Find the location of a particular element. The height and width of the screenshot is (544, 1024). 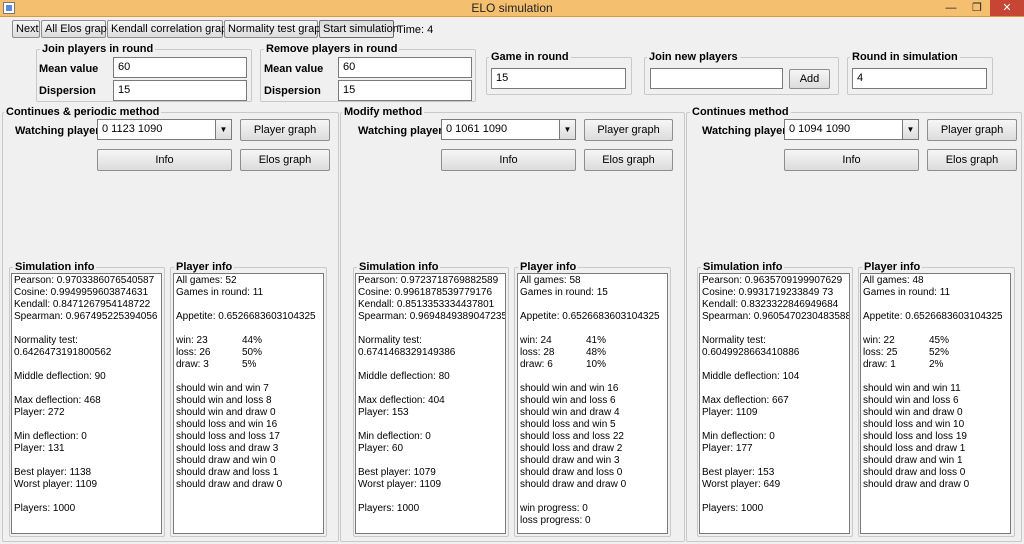

max-deflection: Max deflection: 404 is located at coordinates (401, 400).